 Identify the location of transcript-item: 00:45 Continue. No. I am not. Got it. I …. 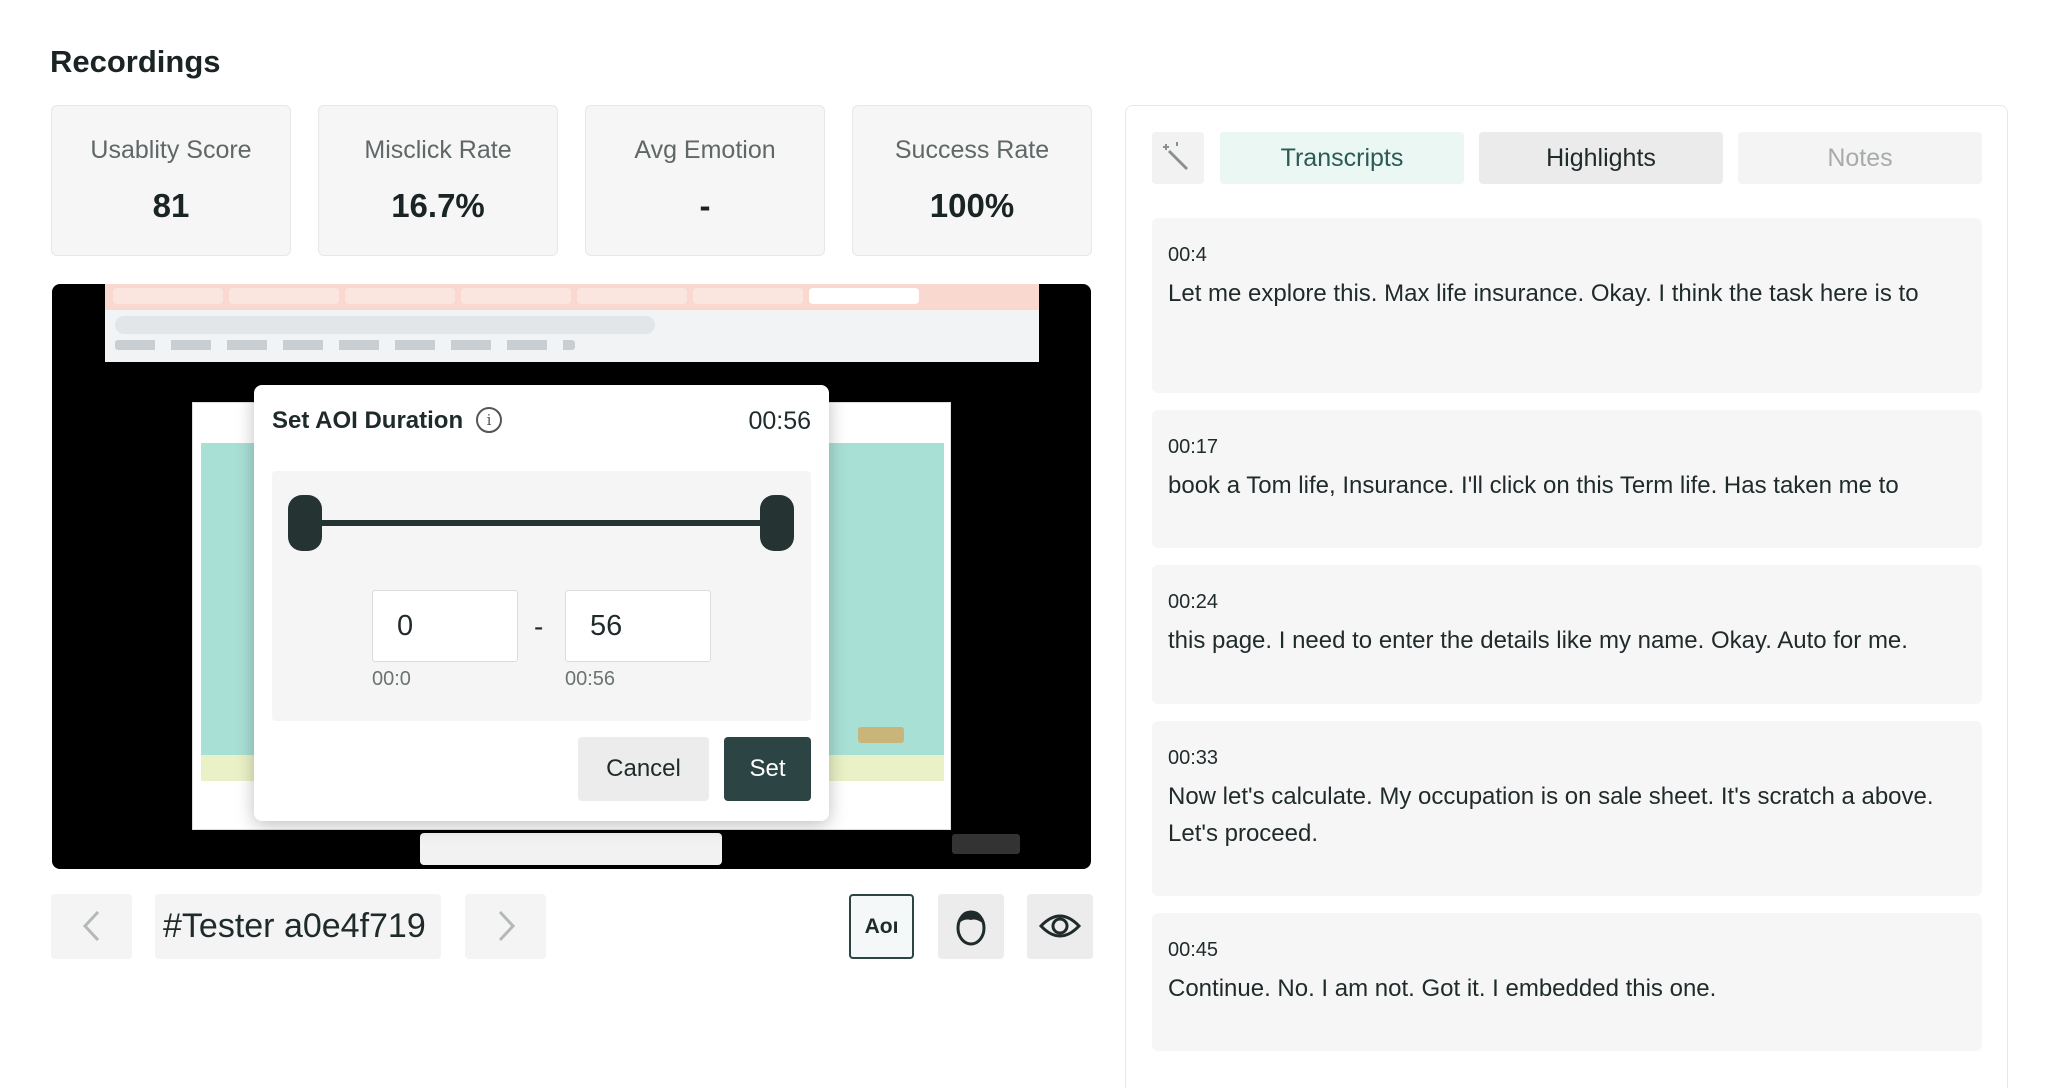
(1567, 982).